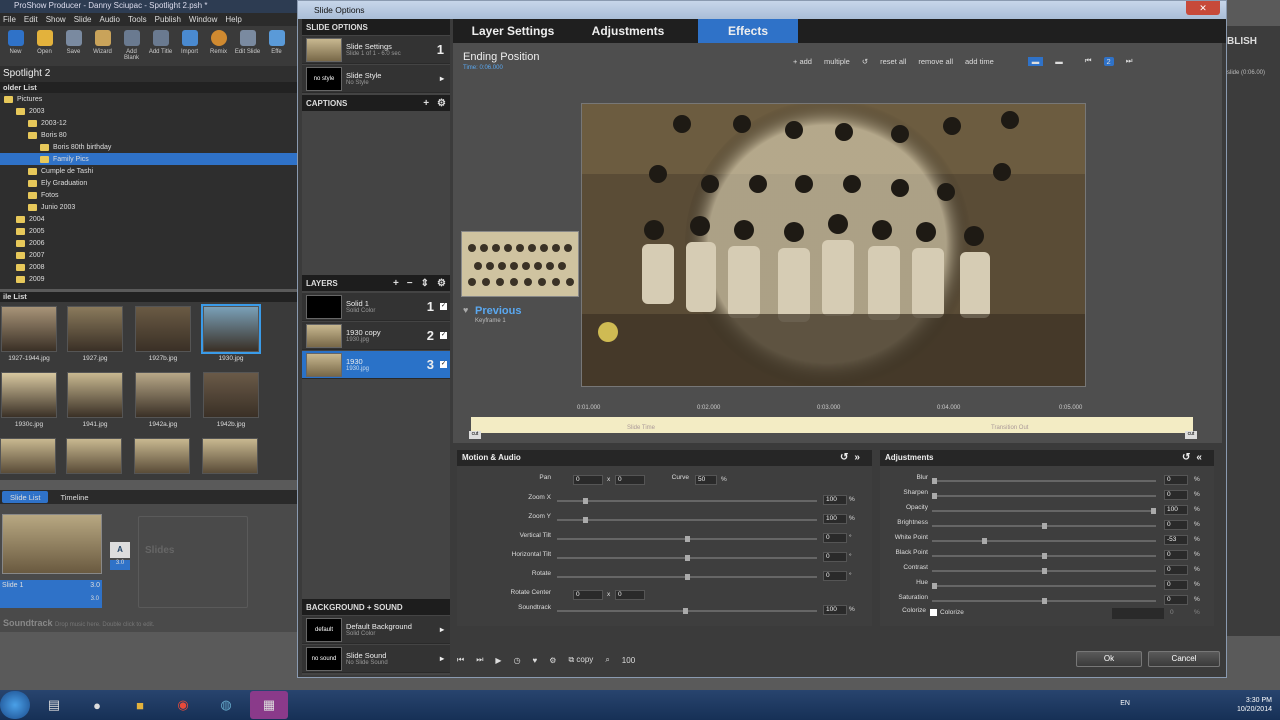  What do you see at coordinates (376, 307) in the screenshot?
I see `layer-item: Solid 1 Solid Color 1 ✓` at bounding box center [376, 307].